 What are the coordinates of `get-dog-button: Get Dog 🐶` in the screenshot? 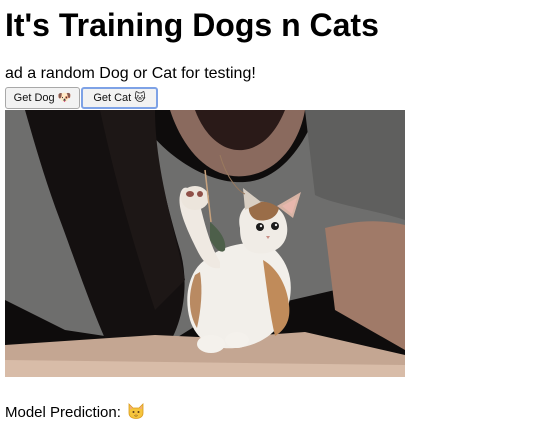 It's located at (42, 98).